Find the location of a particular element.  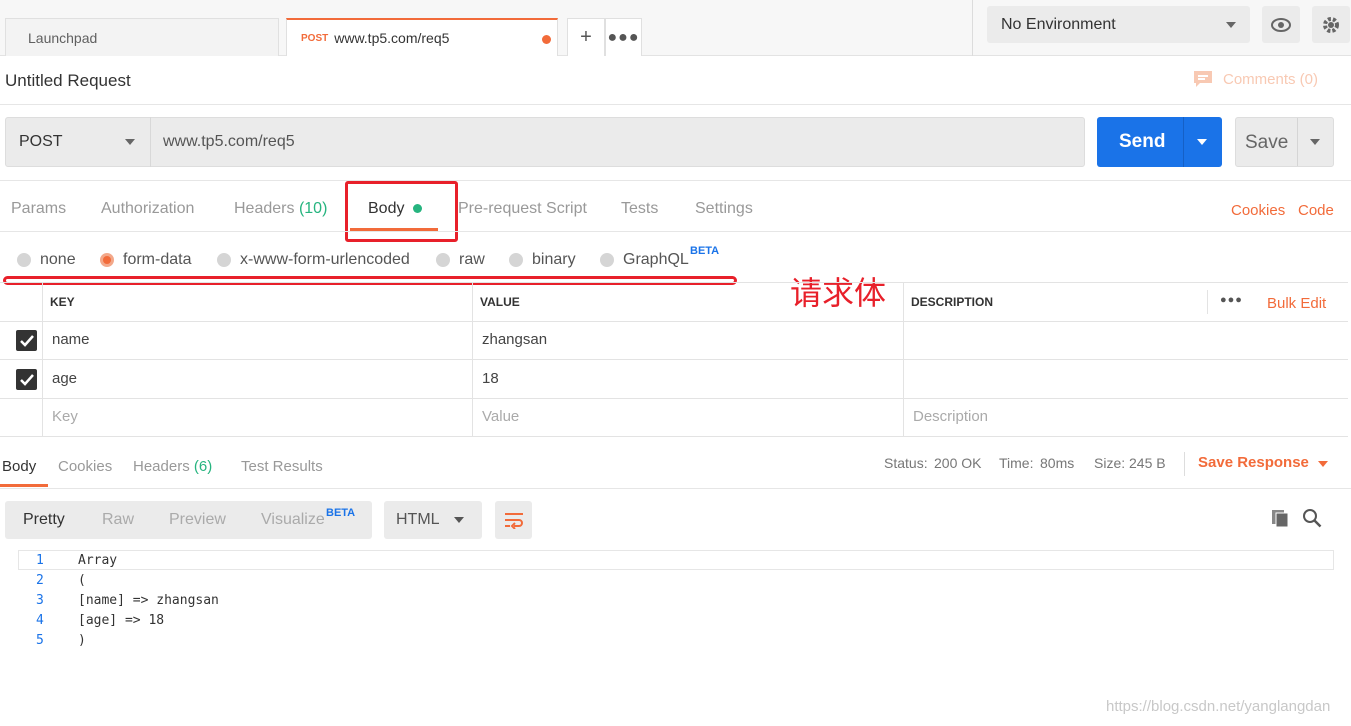

environment-select: No Environment is located at coordinates (1118, 24).